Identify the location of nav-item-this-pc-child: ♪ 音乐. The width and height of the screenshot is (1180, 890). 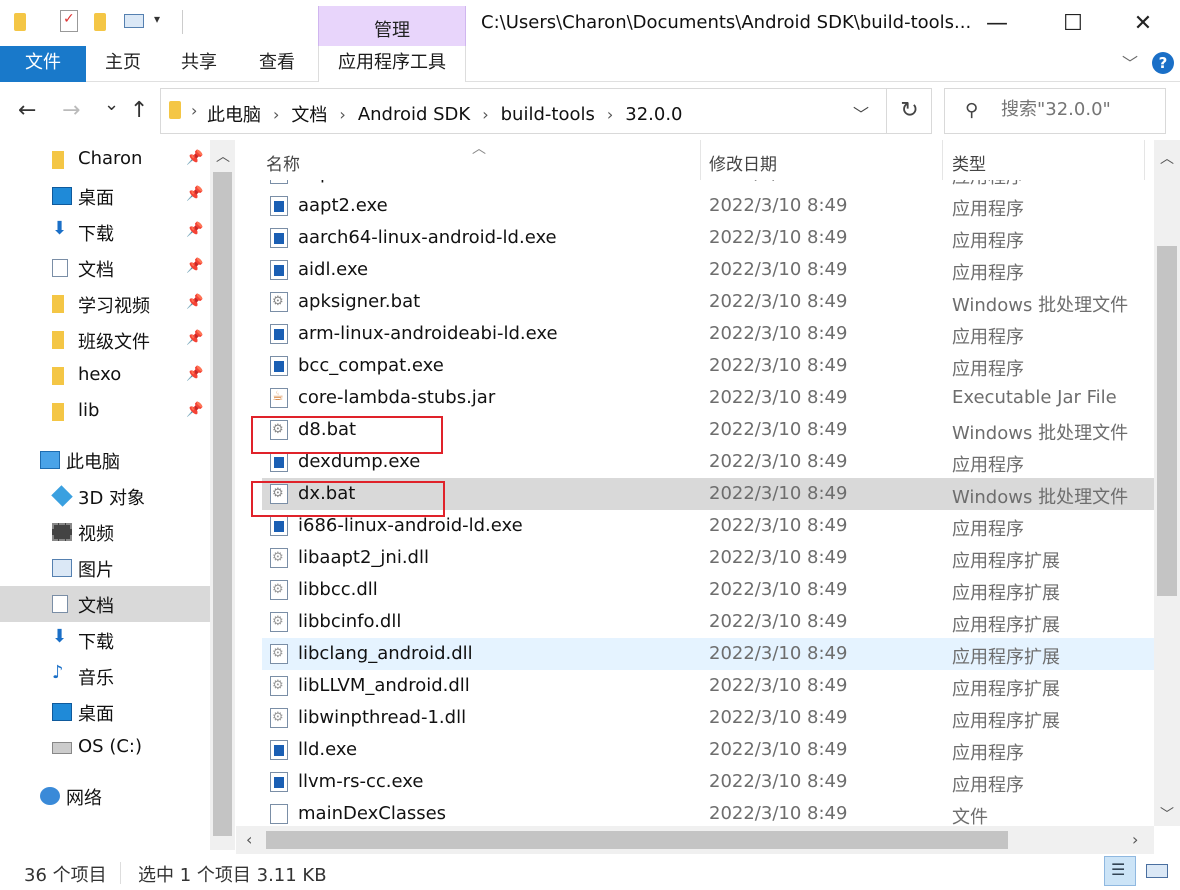
(105, 676).